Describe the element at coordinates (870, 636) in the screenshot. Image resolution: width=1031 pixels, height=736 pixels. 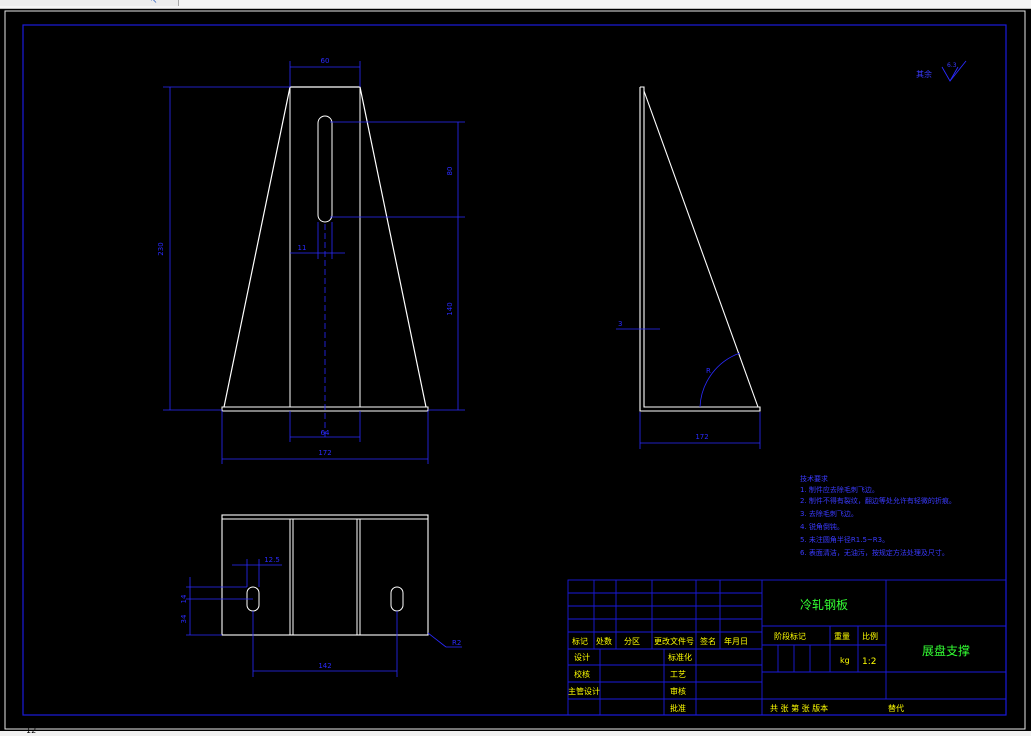
I see `hdr-scale: 比例` at that location.